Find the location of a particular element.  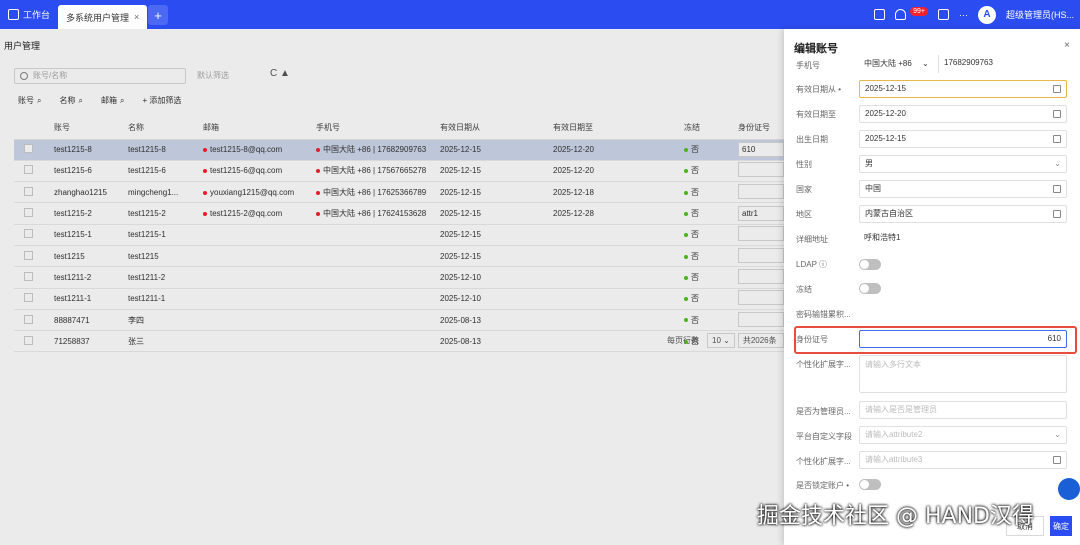

shirt-icon is located at coordinates (943, 14).